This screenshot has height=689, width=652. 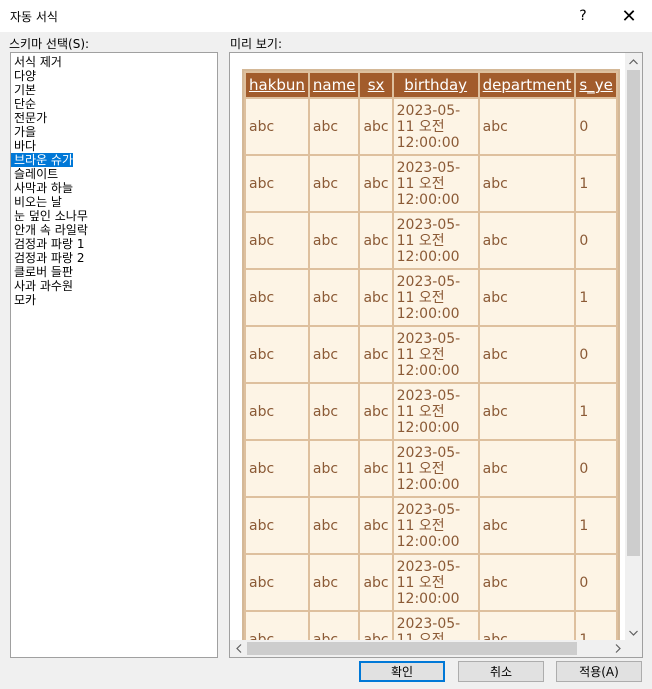 I want to click on chevron-left-icon, so click(x=238, y=648).